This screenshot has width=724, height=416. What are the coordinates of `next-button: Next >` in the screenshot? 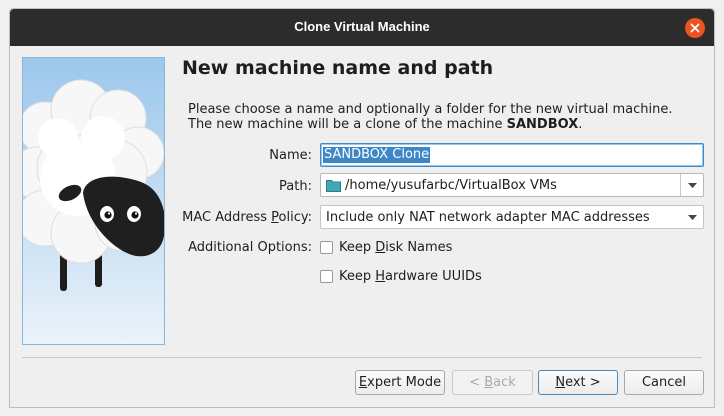 It's located at (578, 382).